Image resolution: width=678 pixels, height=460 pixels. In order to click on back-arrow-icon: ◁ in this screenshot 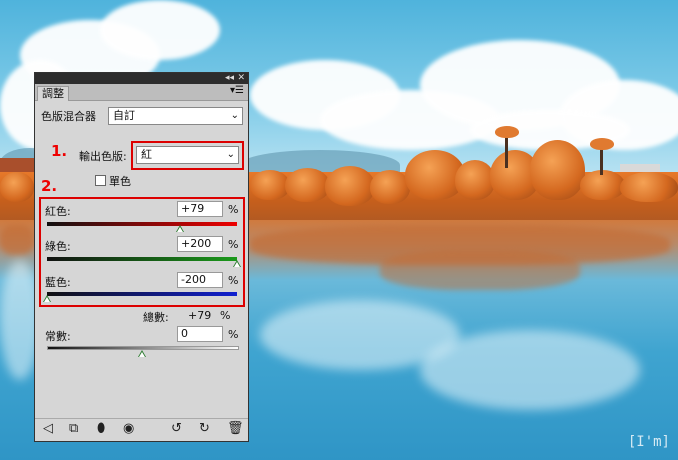, I will do `click(48, 429)`.